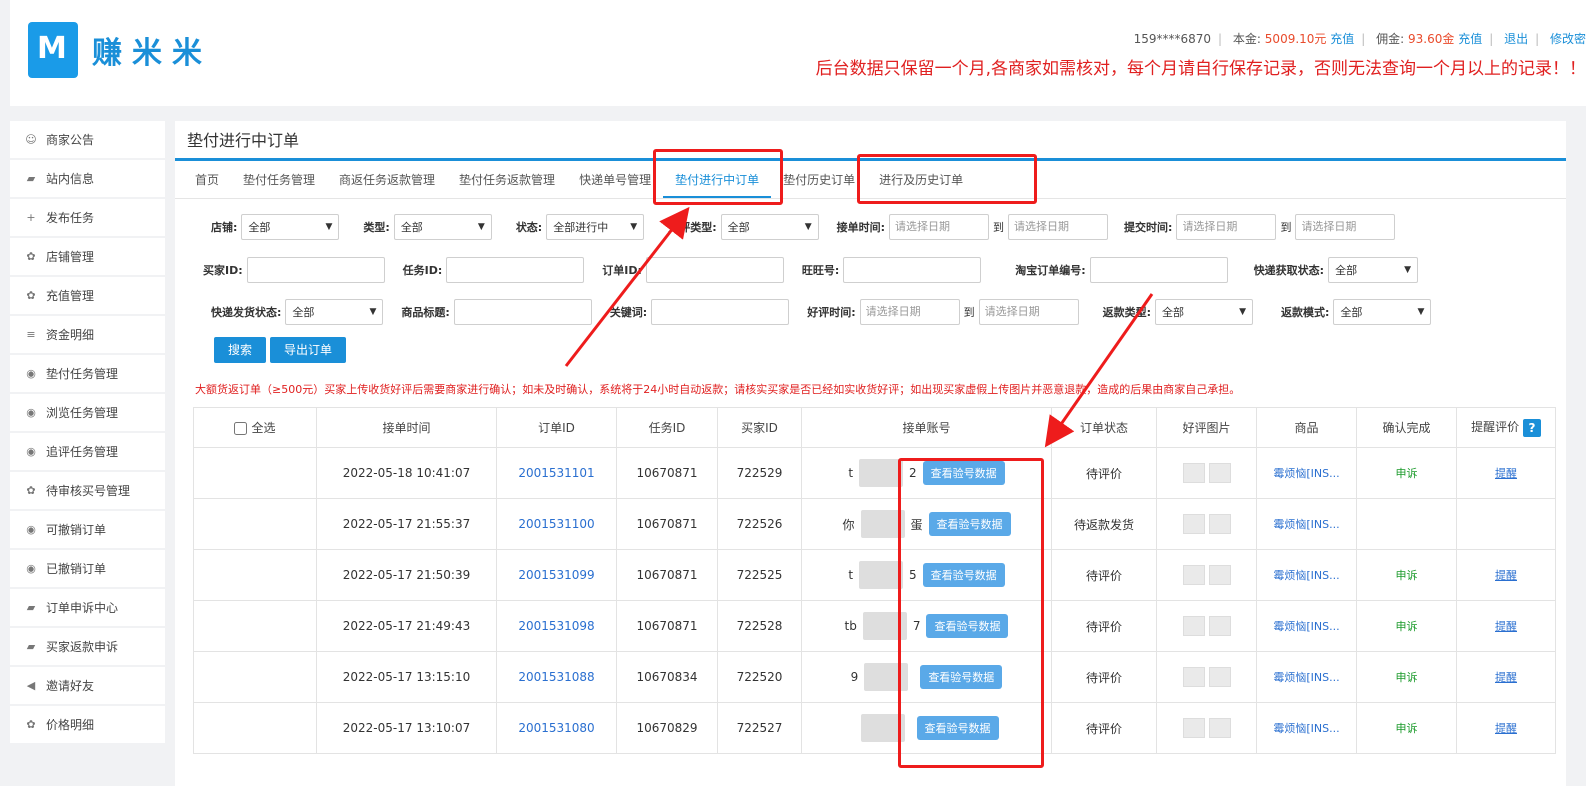 This screenshot has width=1586, height=786. What do you see at coordinates (31, 334) in the screenshot?
I see `database-icon: ≡` at bounding box center [31, 334].